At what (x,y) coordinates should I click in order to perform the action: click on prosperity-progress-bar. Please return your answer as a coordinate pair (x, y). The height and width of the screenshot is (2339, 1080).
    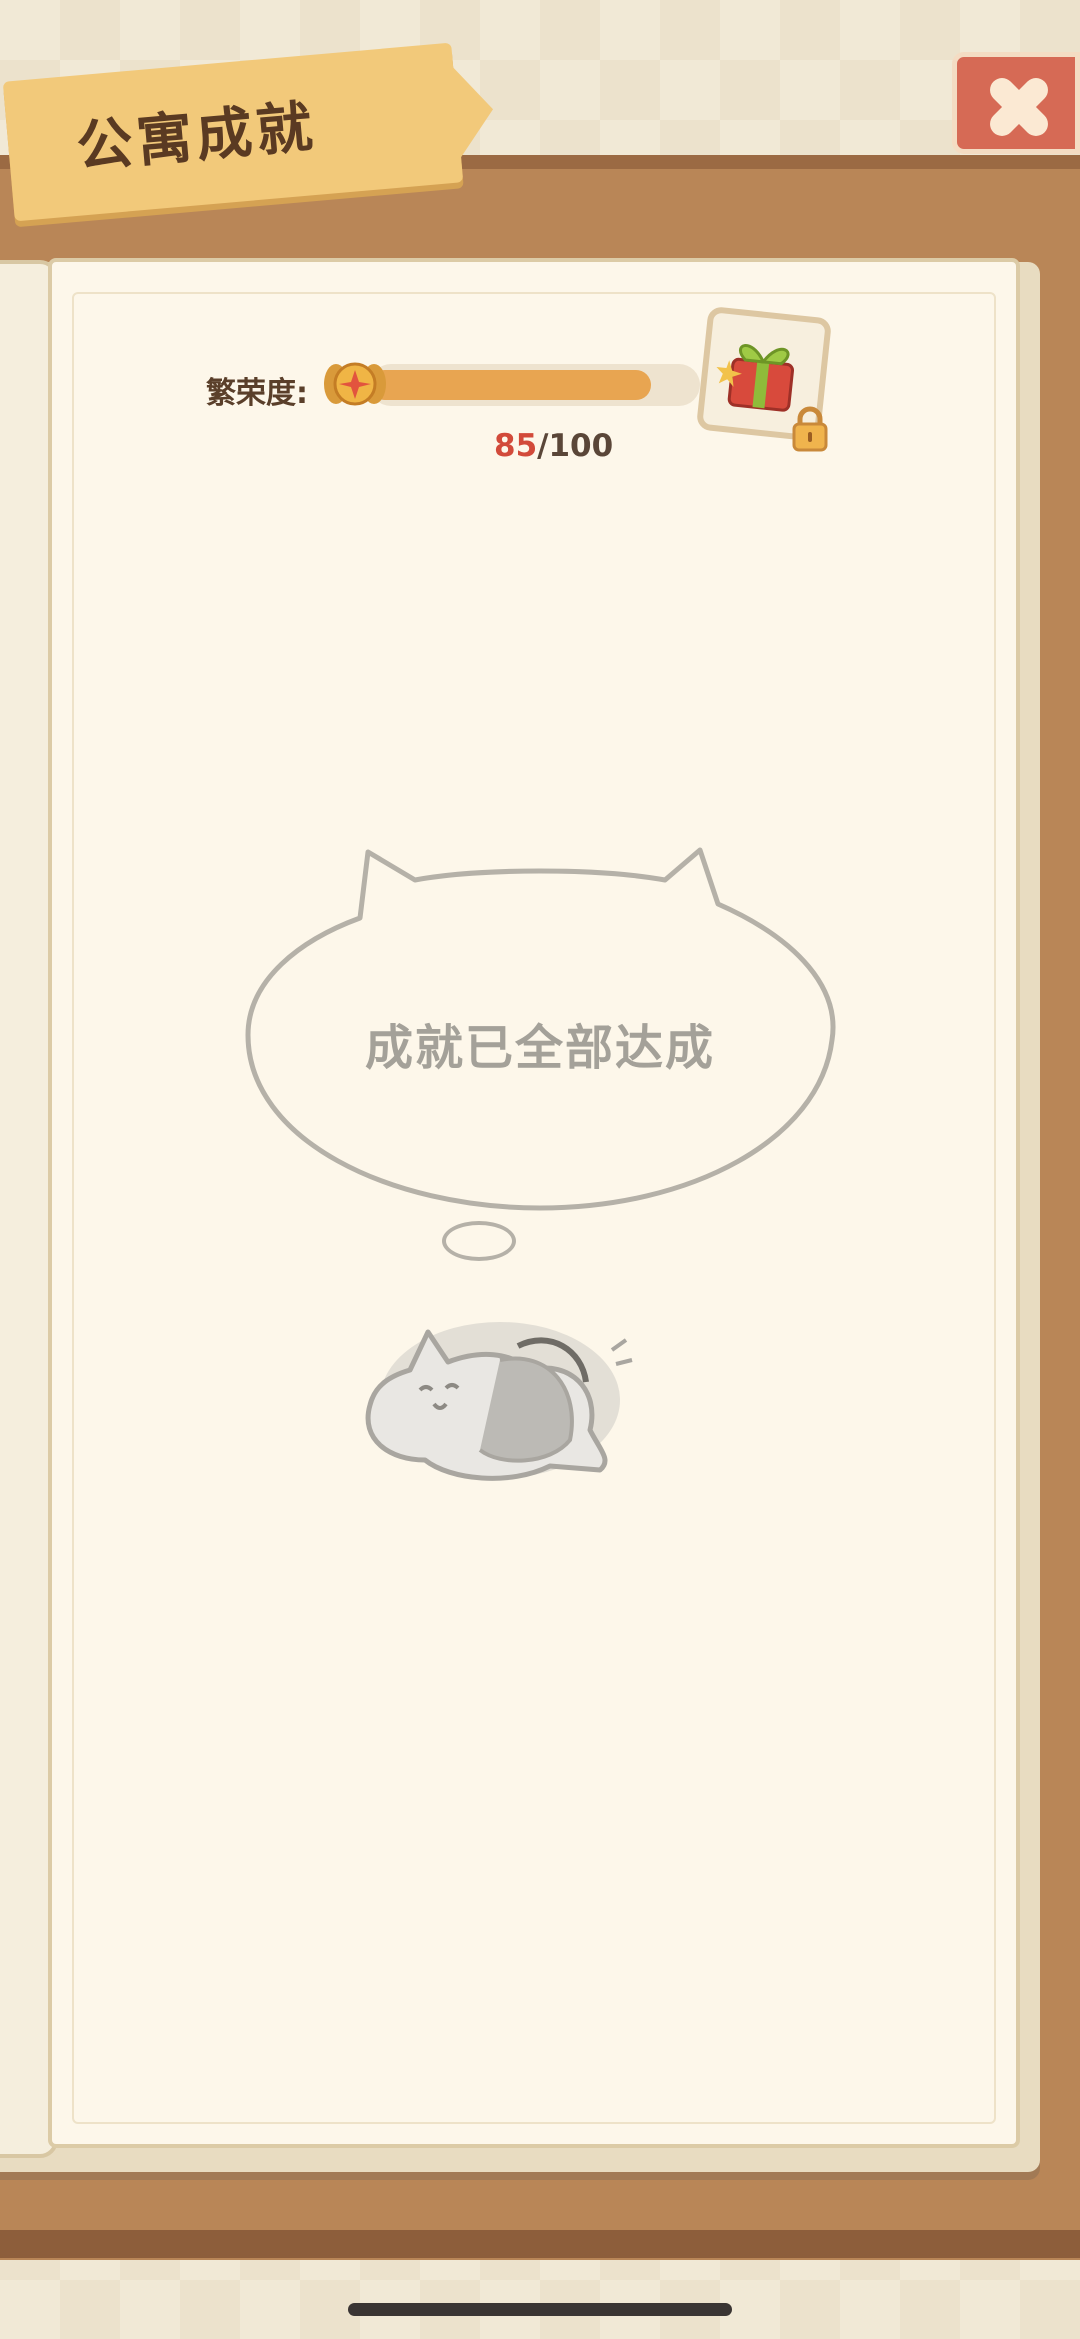
    Looking at the image, I should click on (535, 385).